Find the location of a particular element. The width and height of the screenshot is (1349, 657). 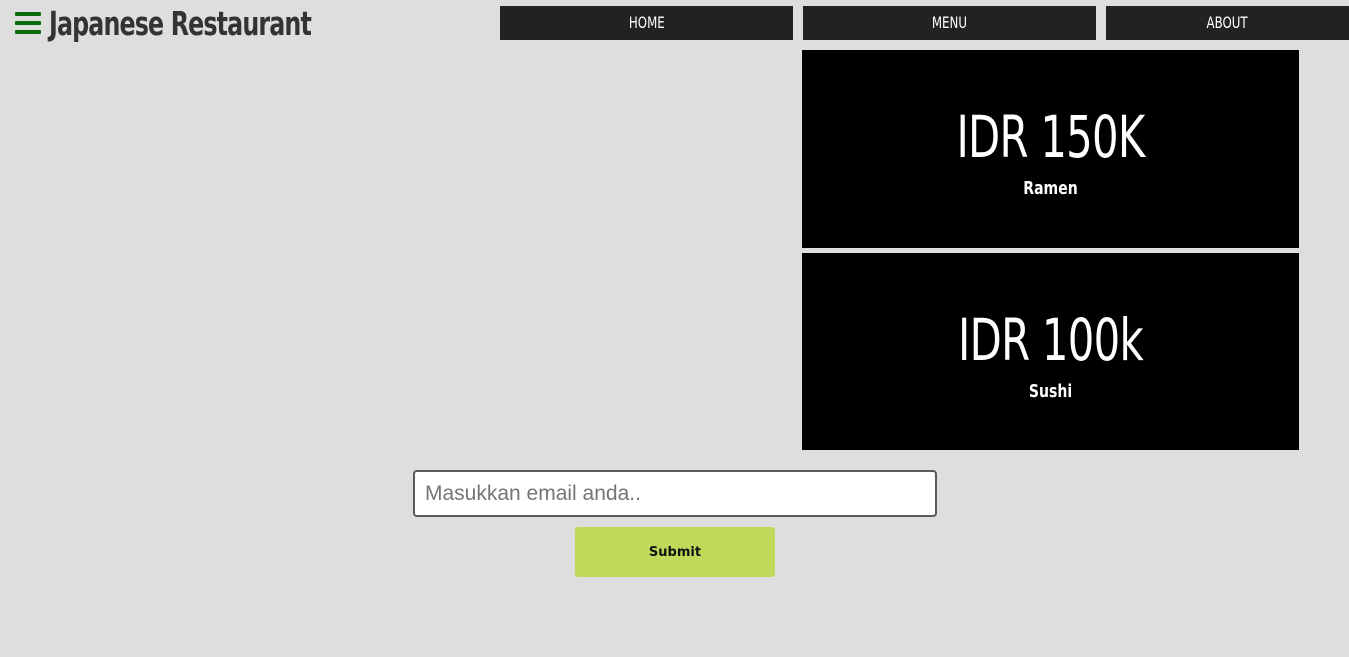

site-title: Japanese Restaurant is located at coordinates (180, 23).